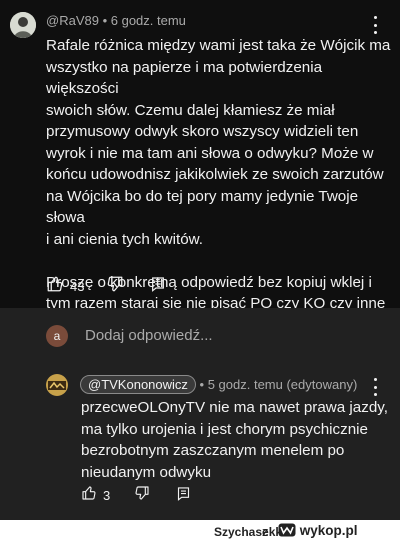 The width and height of the screenshot is (400, 543). I want to click on channel-logo-icon, so click(57, 385).